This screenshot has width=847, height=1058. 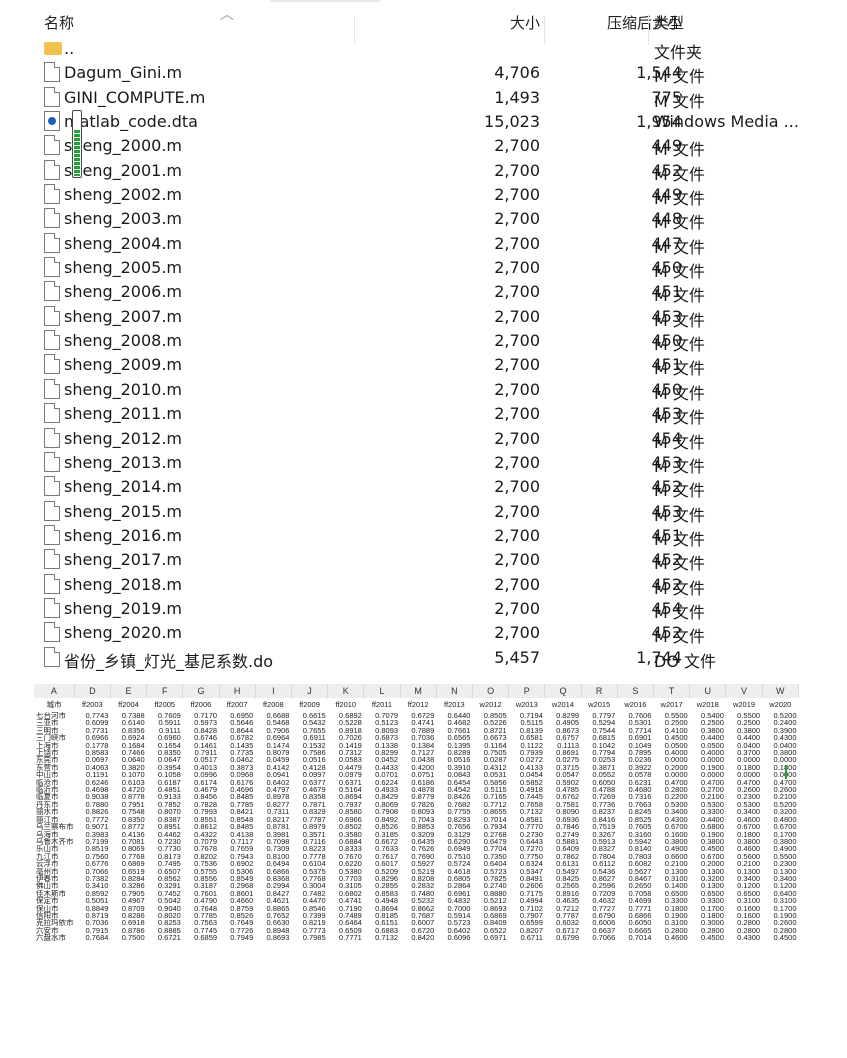 What do you see at coordinates (491, 691) in the screenshot?
I see `column-letter-header: O` at bounding box center [491, 691].